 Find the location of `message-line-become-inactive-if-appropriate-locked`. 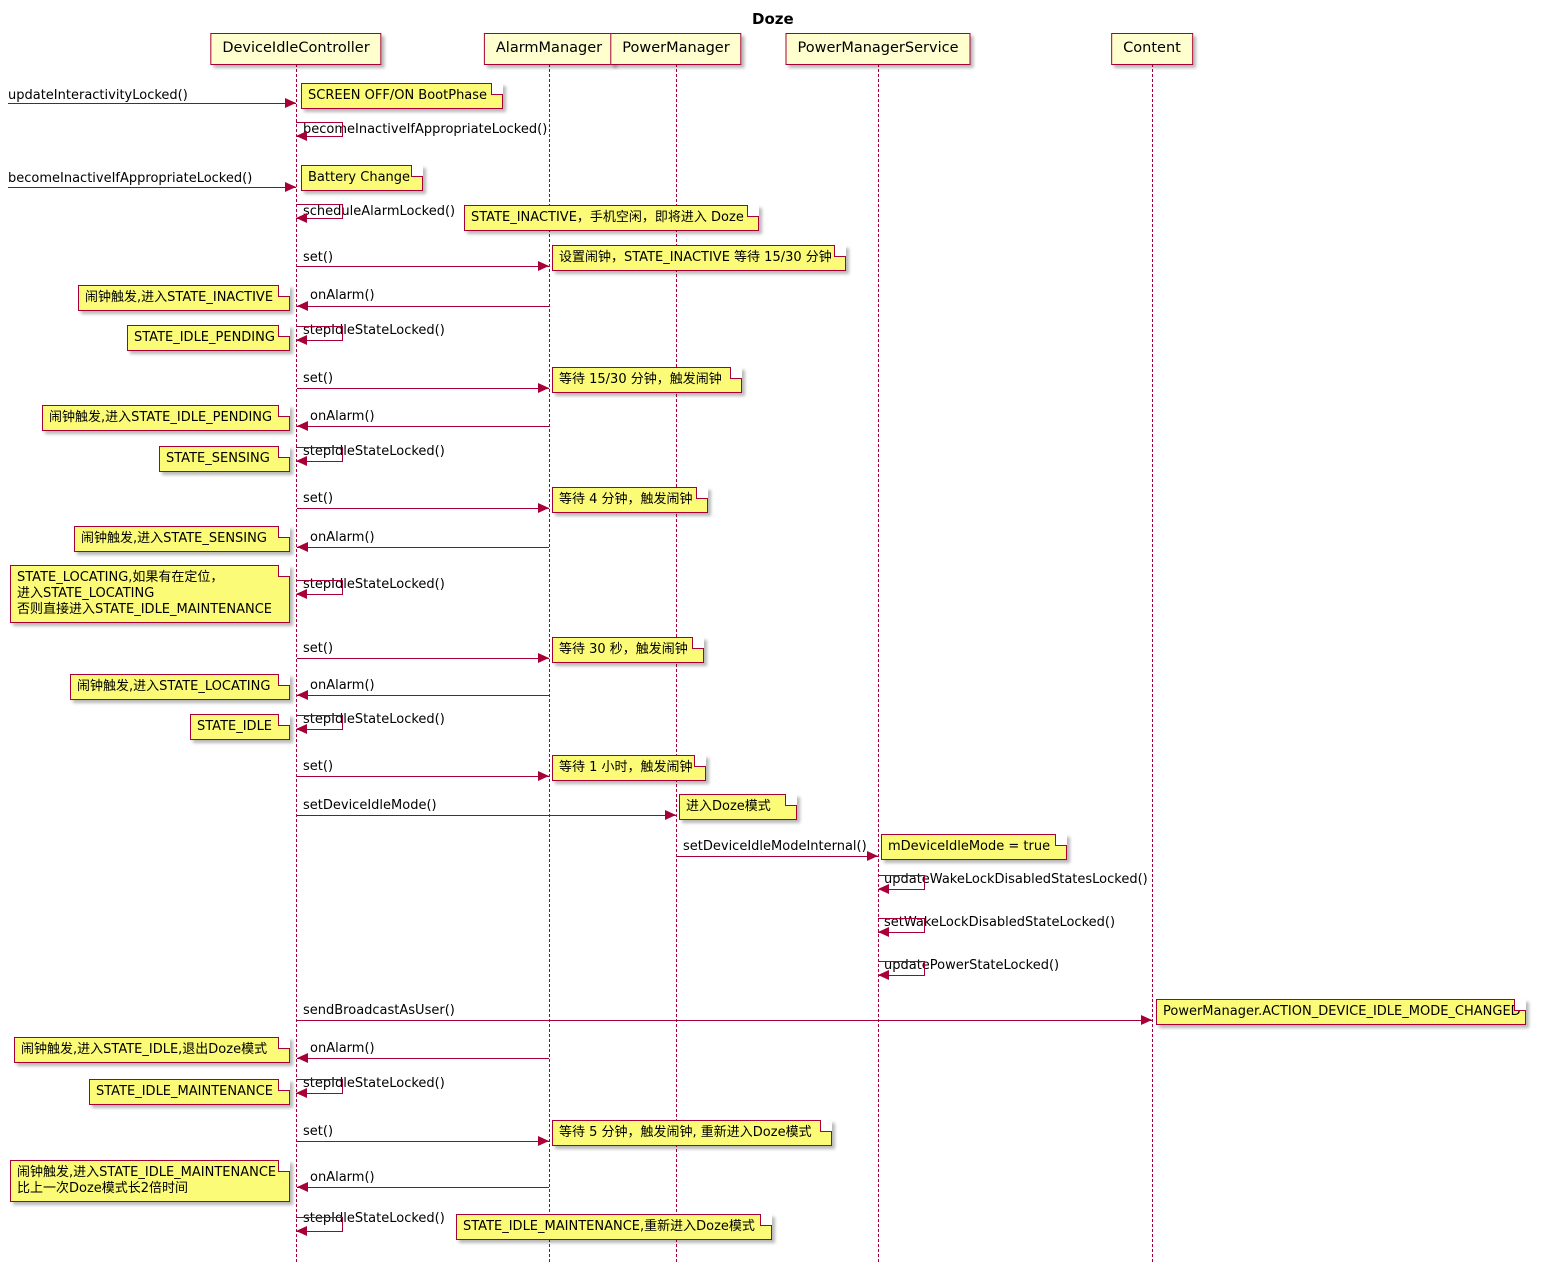

message-line-become-inactive-if-appropriate-locked is located at coordinates (152, 187).